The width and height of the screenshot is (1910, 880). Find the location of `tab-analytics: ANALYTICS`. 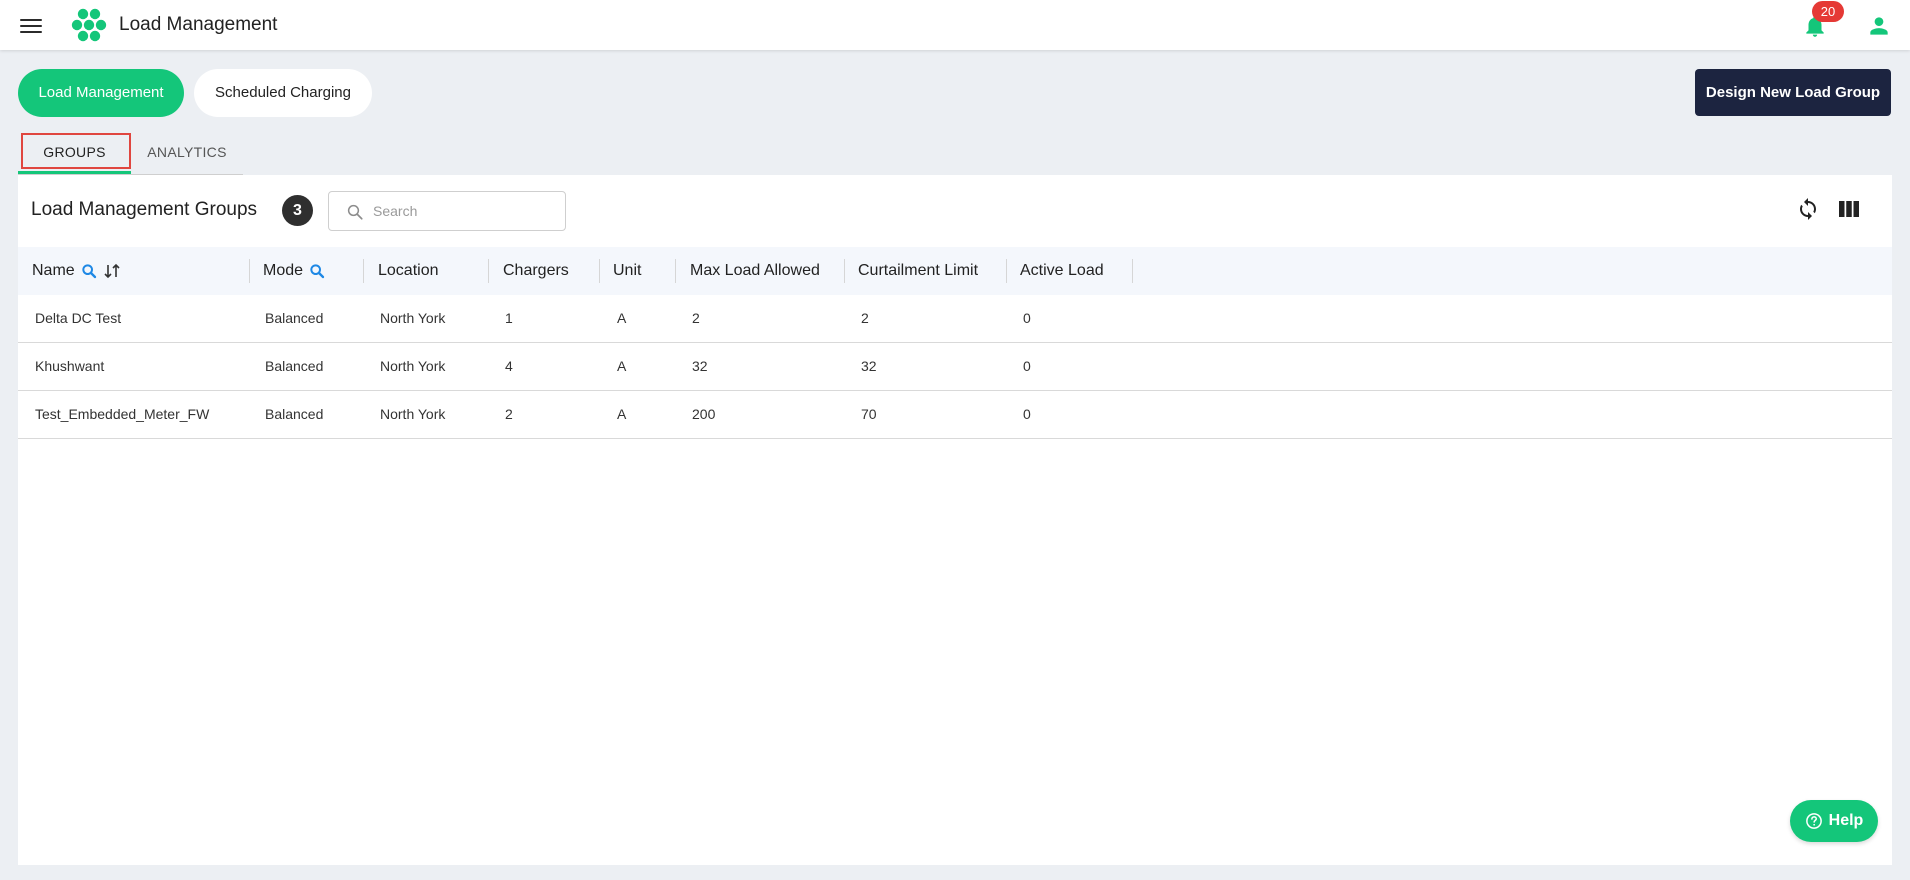

tab-analytics: ANALYTICS is located at coordinates (187, 154).